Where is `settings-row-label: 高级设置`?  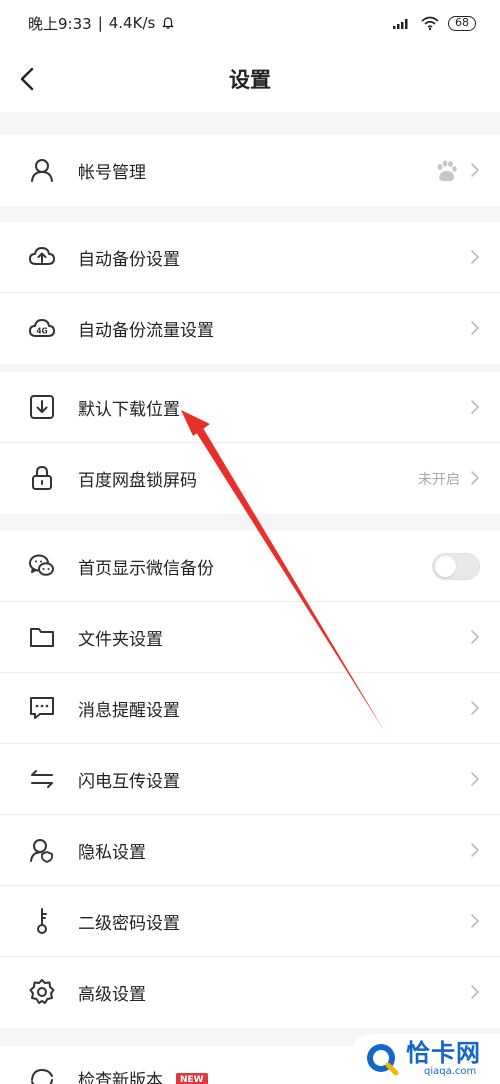 settings-row-label: 高级设置 is located at coordinates (112, 995).